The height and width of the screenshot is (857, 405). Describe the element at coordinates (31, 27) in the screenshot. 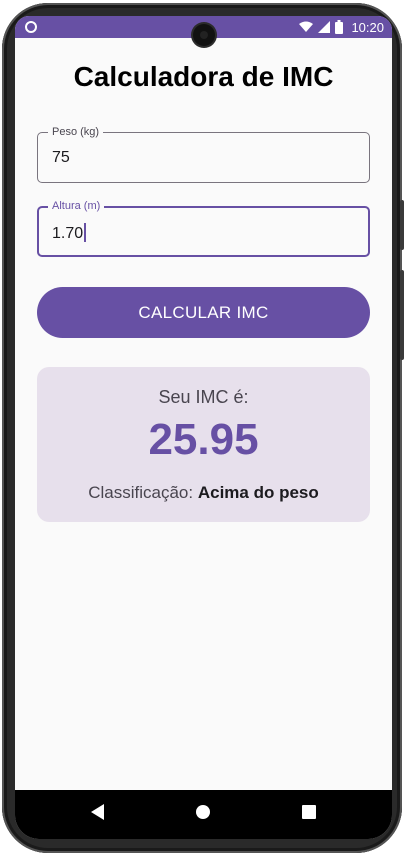

I see `notification-dot-icon` at that location.